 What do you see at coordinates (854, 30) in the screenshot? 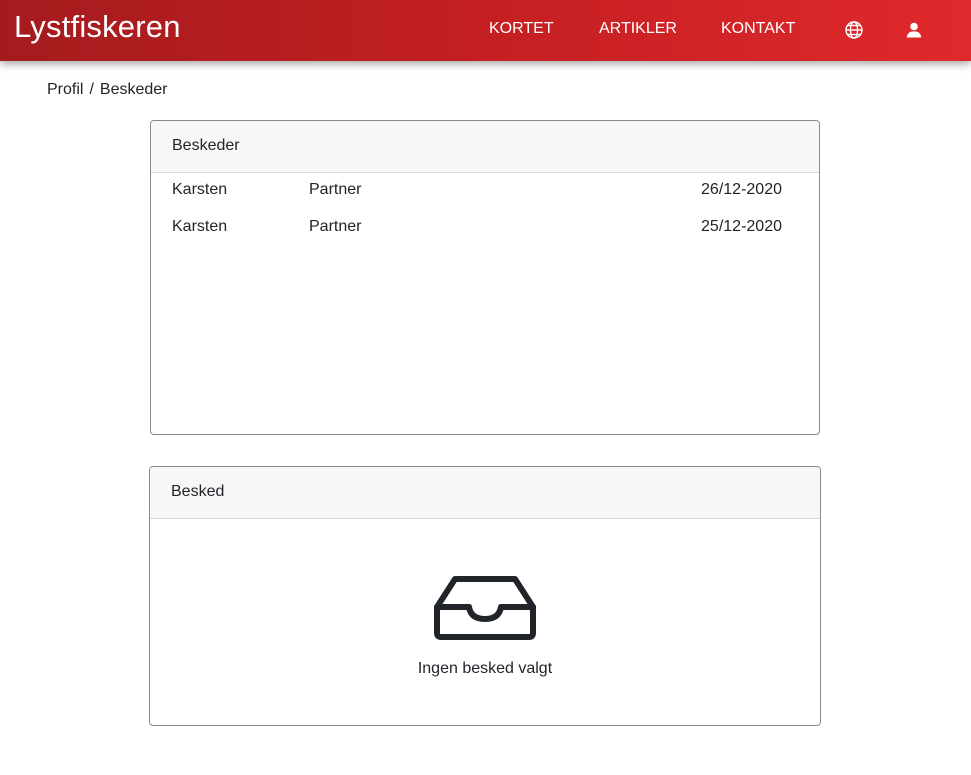
I see `globe-icon` at bounding box center [854, 30].